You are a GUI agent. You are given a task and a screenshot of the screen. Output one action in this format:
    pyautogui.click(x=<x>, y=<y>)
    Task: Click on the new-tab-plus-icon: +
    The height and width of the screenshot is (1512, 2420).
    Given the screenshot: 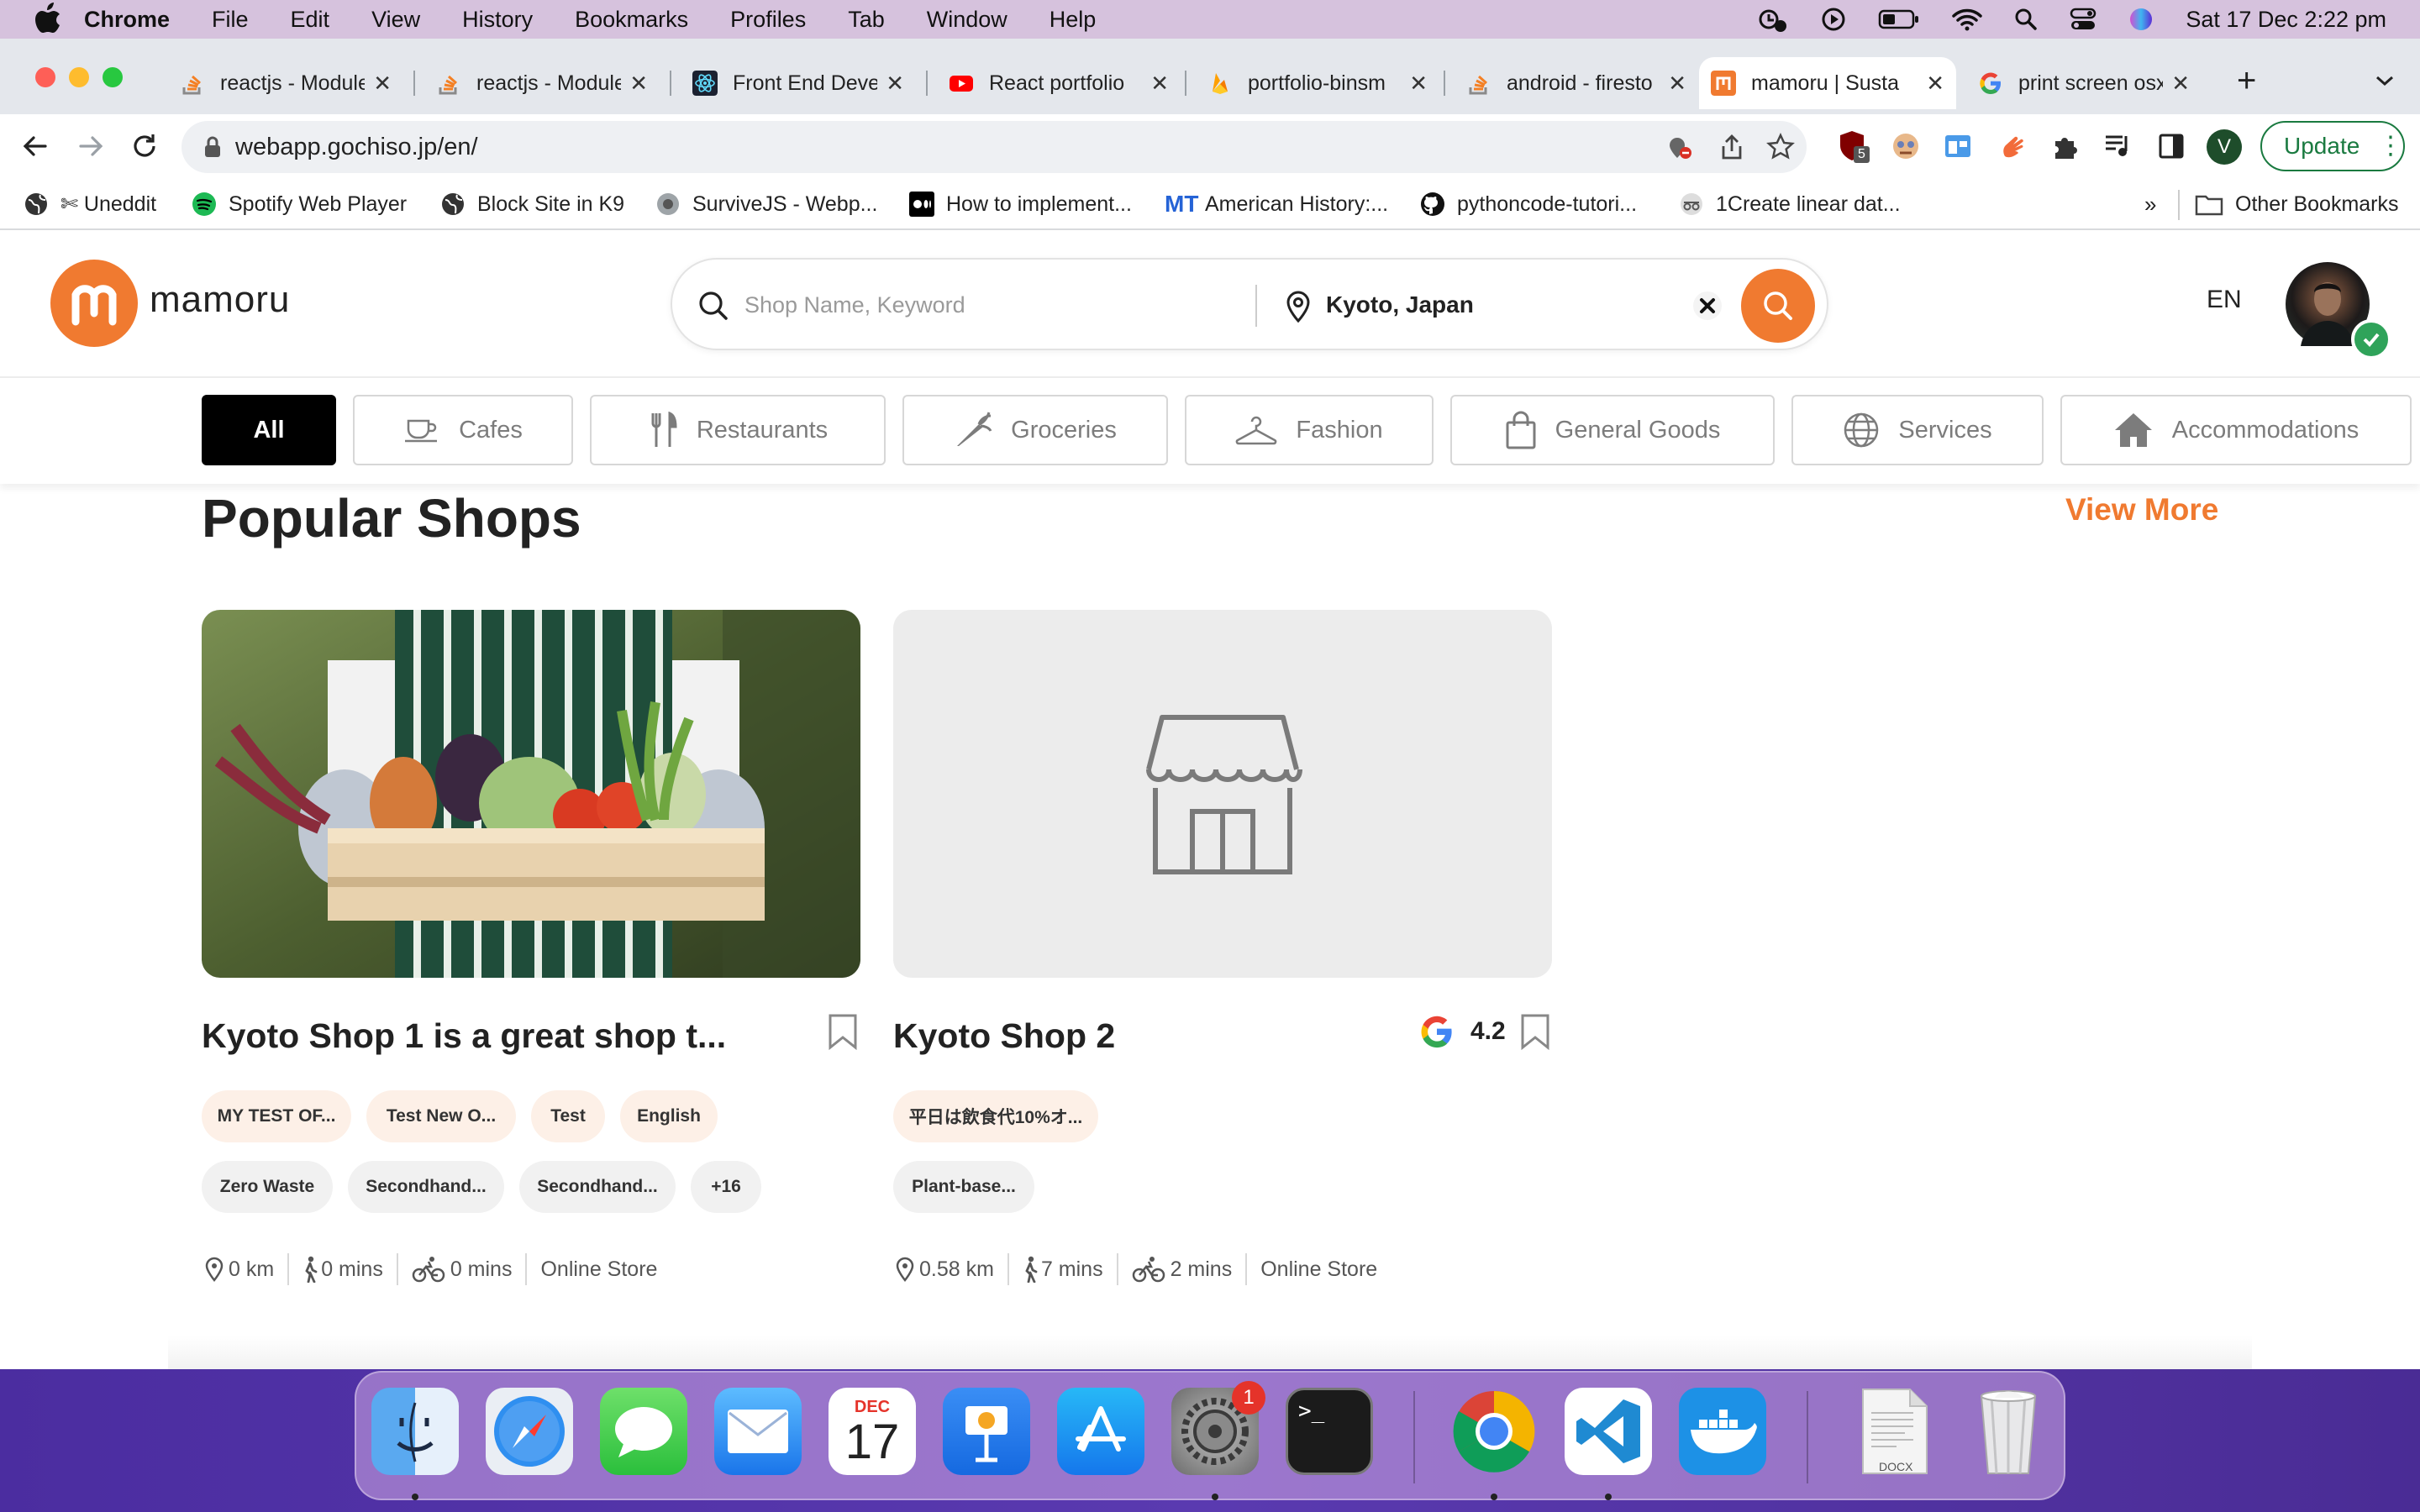 What is the action you would take?
    pyautogui.click(x=2246, y=80)
    